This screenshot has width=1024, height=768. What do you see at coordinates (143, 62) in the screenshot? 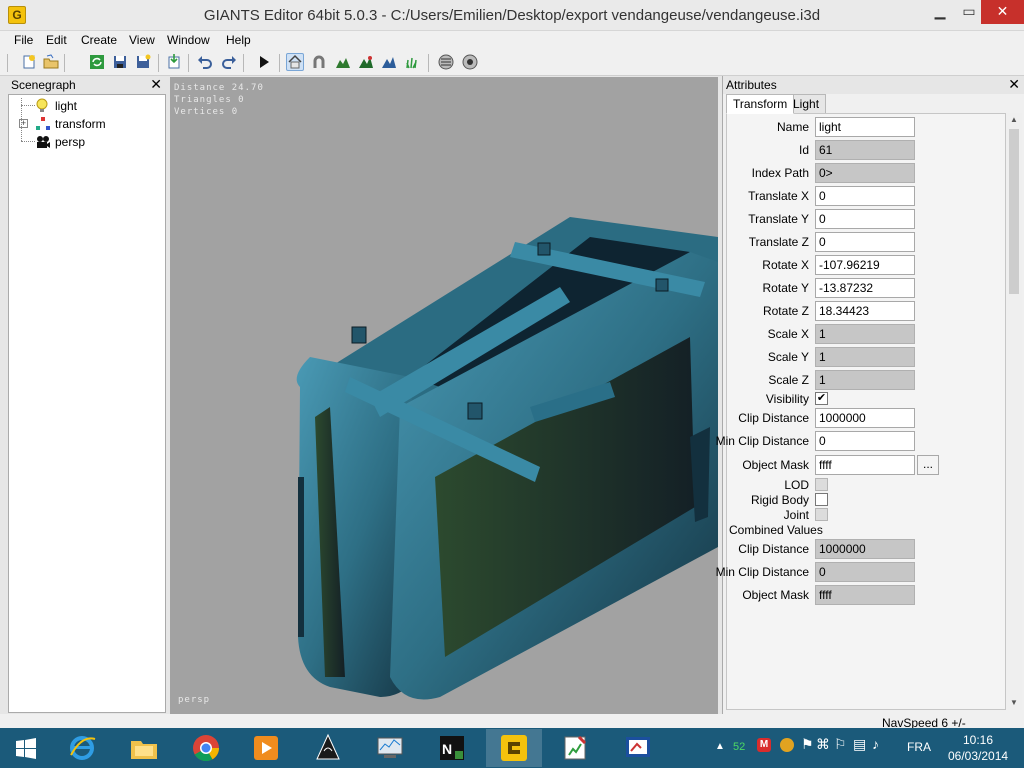
I see `save-as-icon` at bounding box center [143, 62].